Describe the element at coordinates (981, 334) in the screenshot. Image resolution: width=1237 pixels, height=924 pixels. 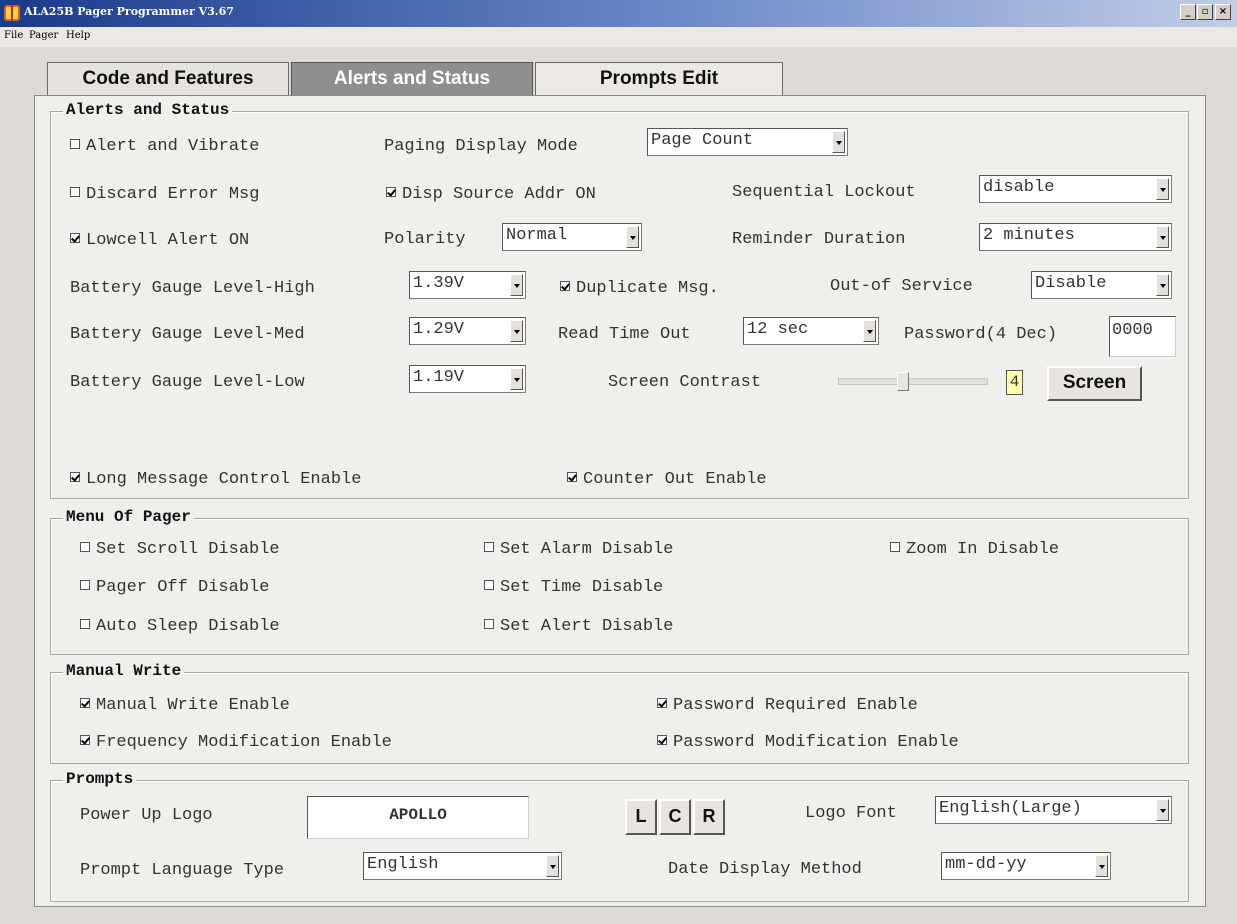
I see `password-label: Password(4 Dec)` at that location.